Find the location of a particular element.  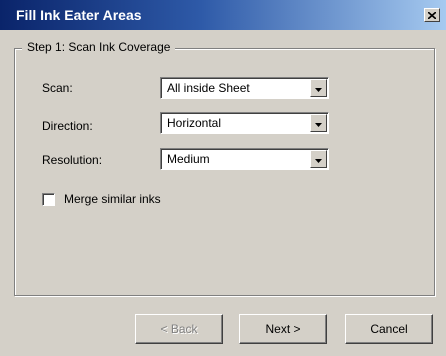

back-button-label: < Back is located at coordinates (179, 329).